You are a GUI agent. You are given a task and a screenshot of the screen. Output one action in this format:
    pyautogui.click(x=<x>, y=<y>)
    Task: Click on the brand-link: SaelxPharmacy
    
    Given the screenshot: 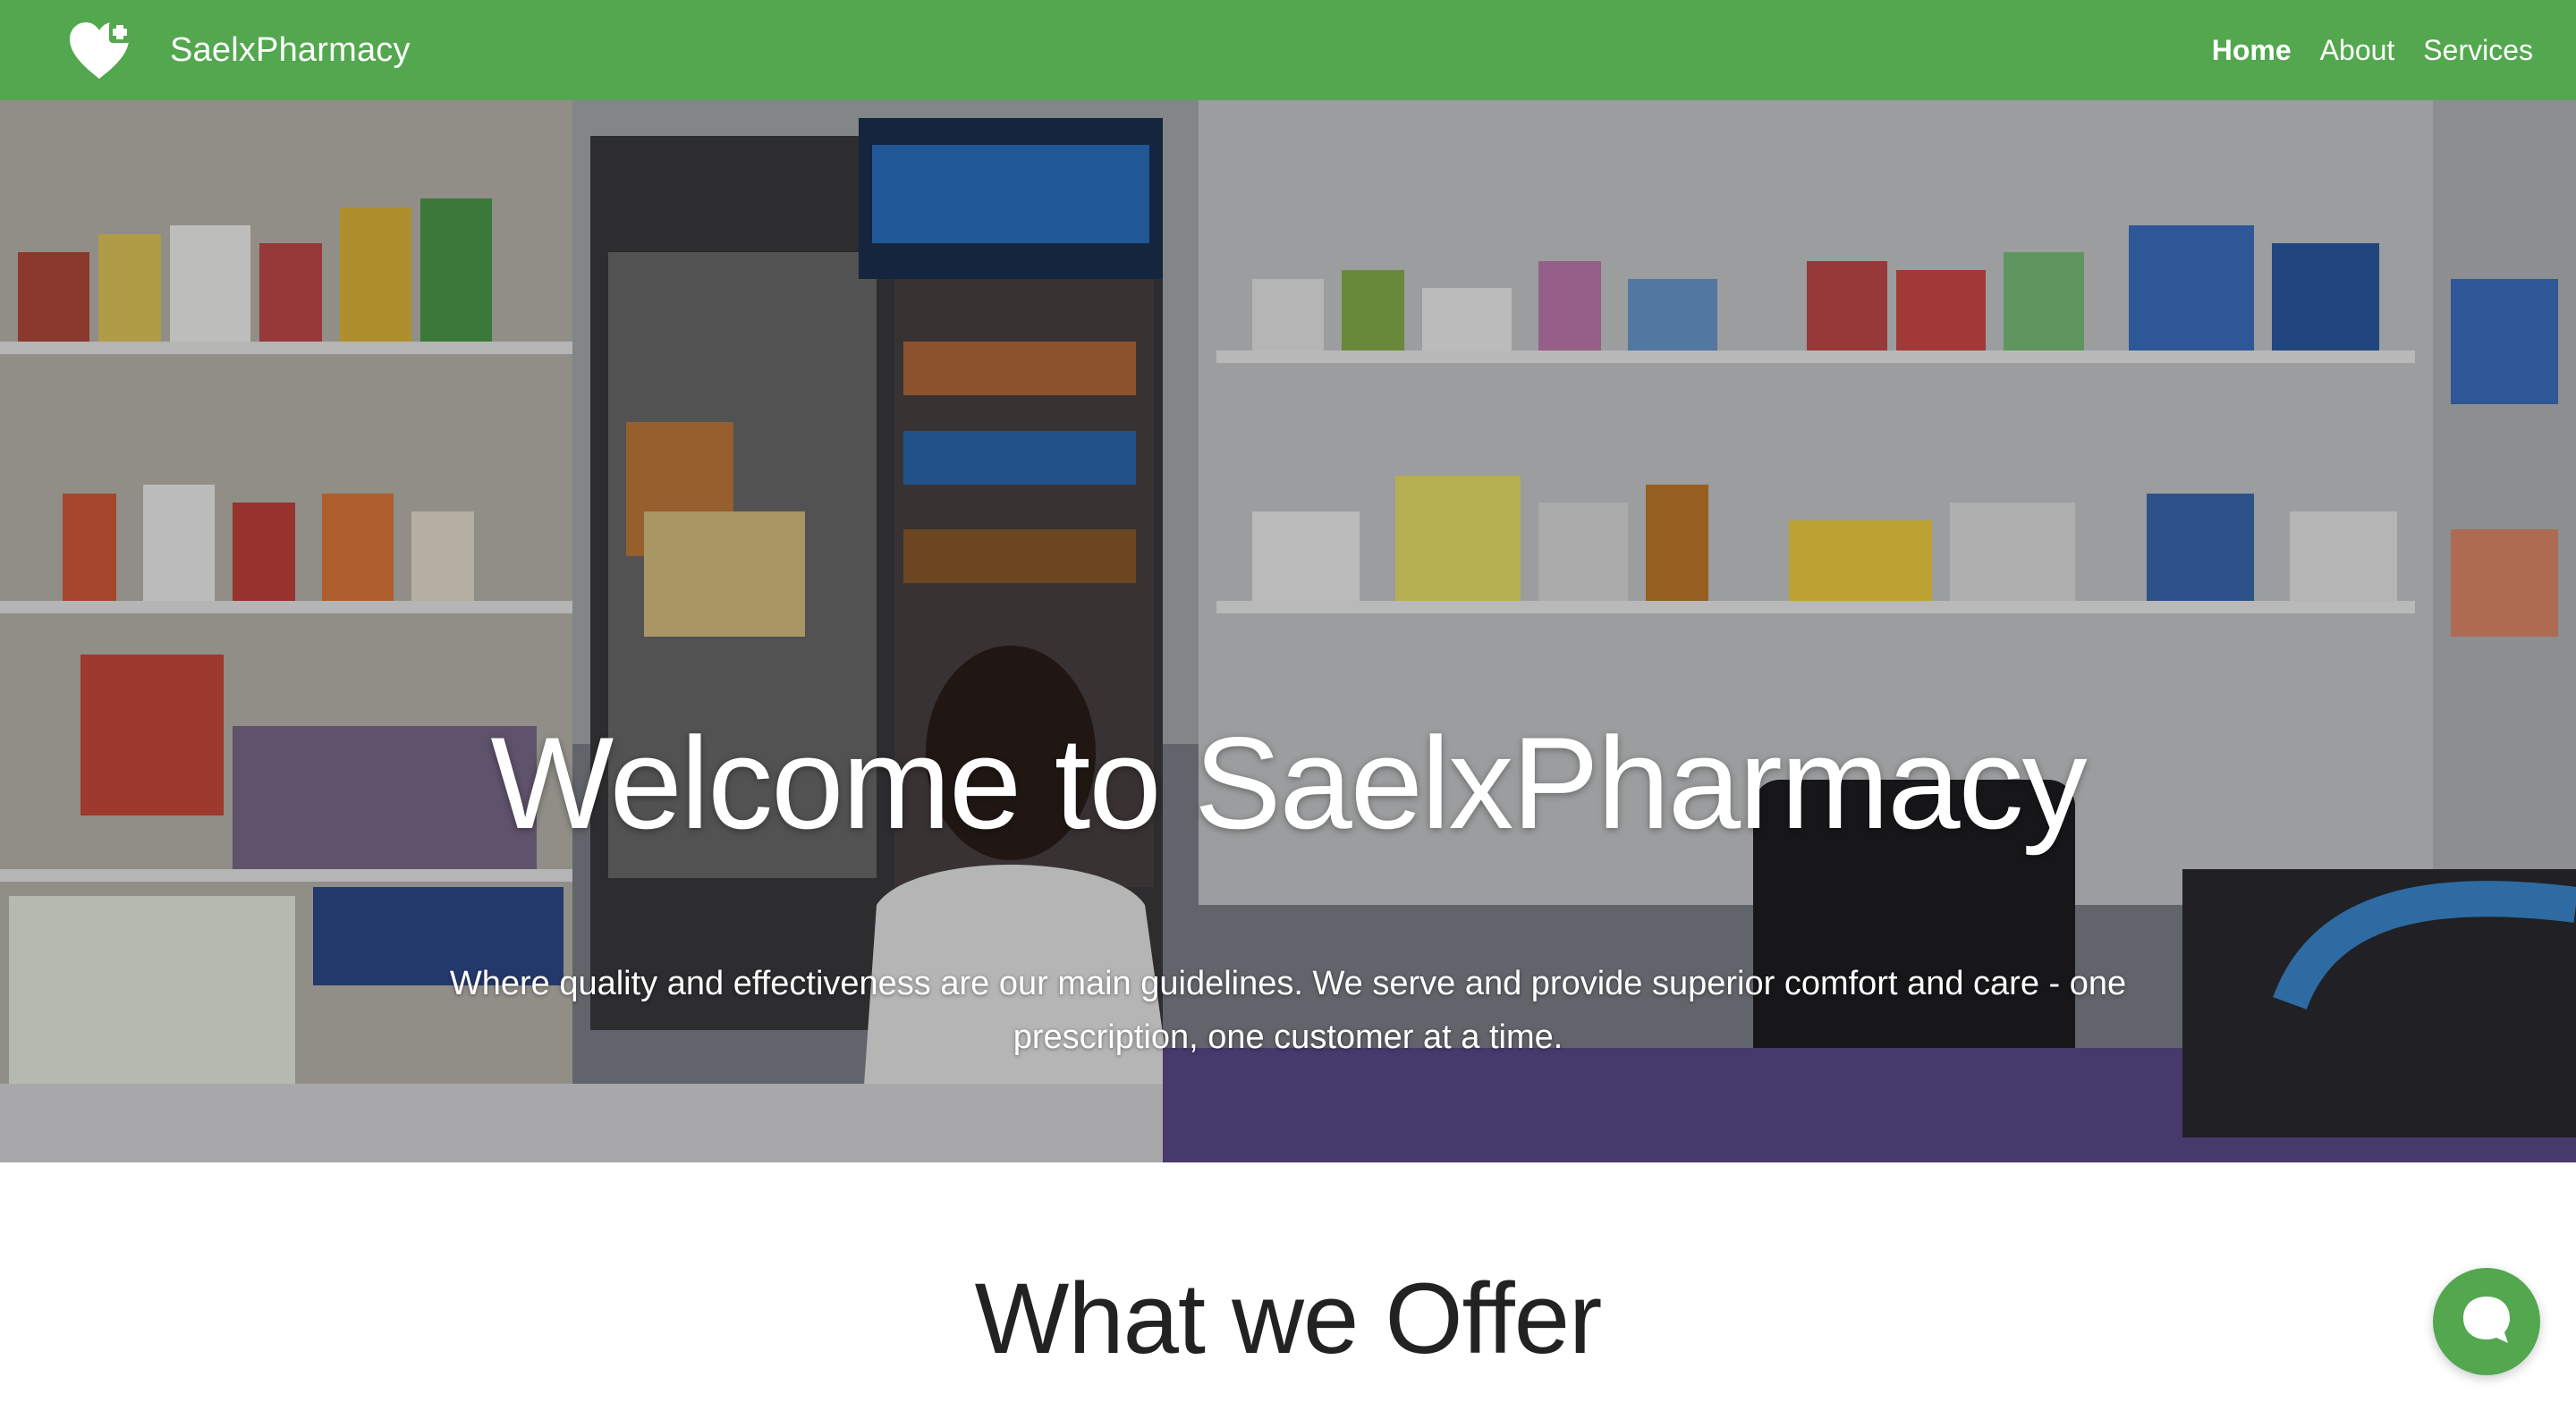 What is the action you would take?
    pyautogui.click(x=238, y=50)
    